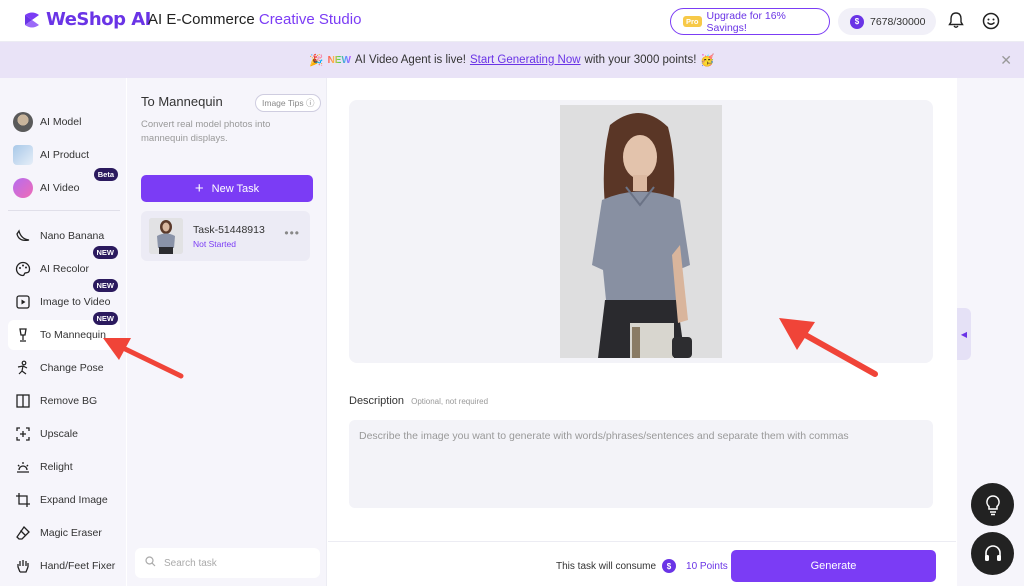  What do you see at coordinates (640, 60) in the screenshot?
I see `banner-text-after: with your 3000 points!` at bounding box center [640, 60].